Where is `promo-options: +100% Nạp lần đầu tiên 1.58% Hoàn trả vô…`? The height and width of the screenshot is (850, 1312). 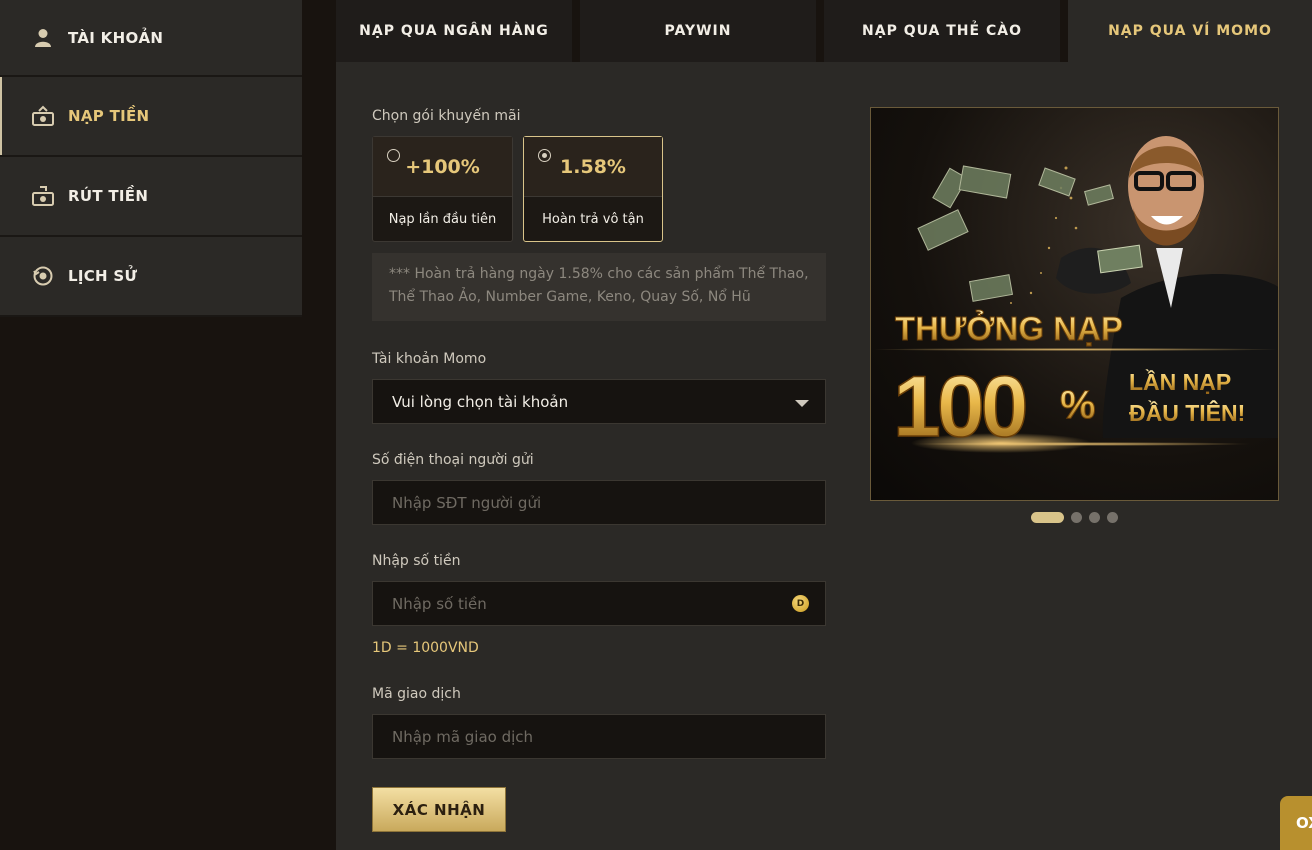
promo-options: +100% Nạp lần đầu tiên 1.58% Hoàn trả vô… is located at coordinates (599, 189).